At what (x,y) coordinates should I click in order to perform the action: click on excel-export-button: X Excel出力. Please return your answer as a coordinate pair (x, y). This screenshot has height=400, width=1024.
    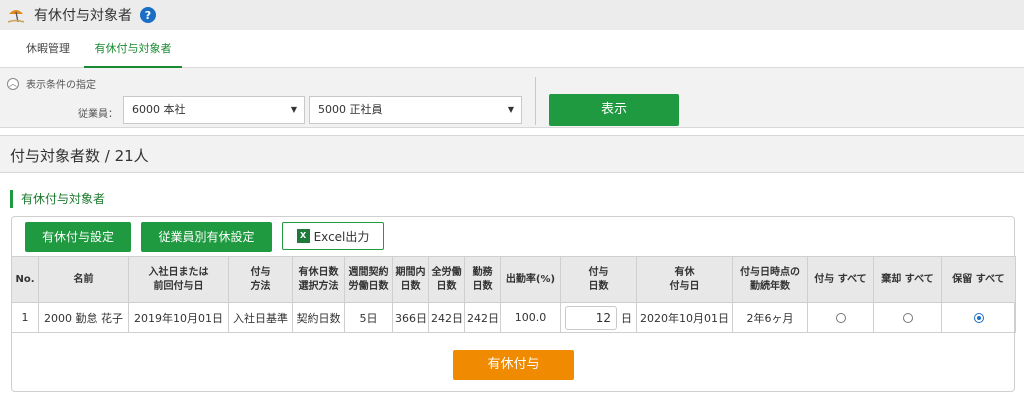
    Looking at the image, I should click on (333, 236).